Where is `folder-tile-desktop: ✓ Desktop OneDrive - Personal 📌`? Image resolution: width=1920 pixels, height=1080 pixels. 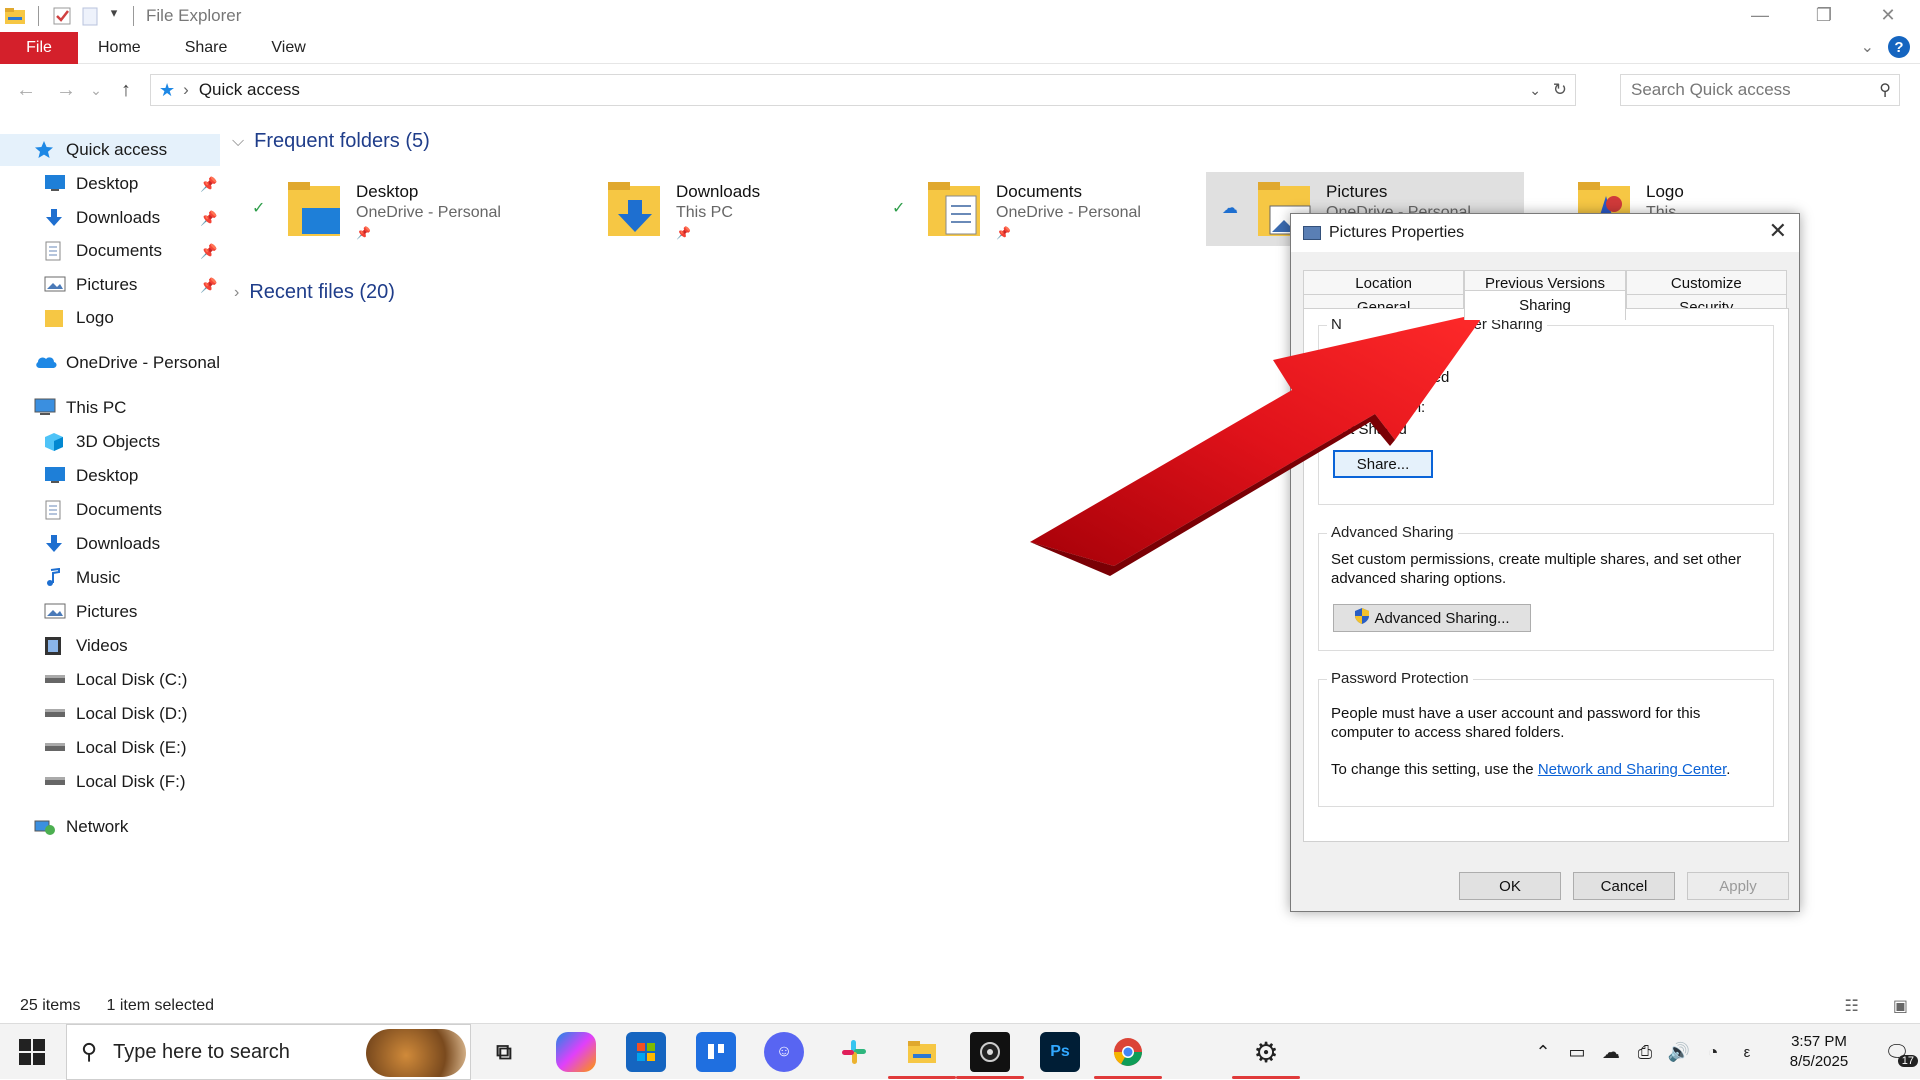
folder-tile-desktop: ✓ Desktop OneDrive - Personal 📌 is located at coordinates (395, 209).